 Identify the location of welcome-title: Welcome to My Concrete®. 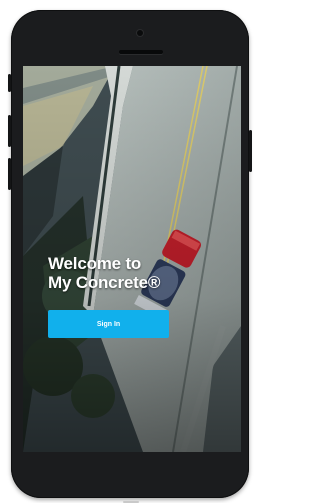
(131, 273).